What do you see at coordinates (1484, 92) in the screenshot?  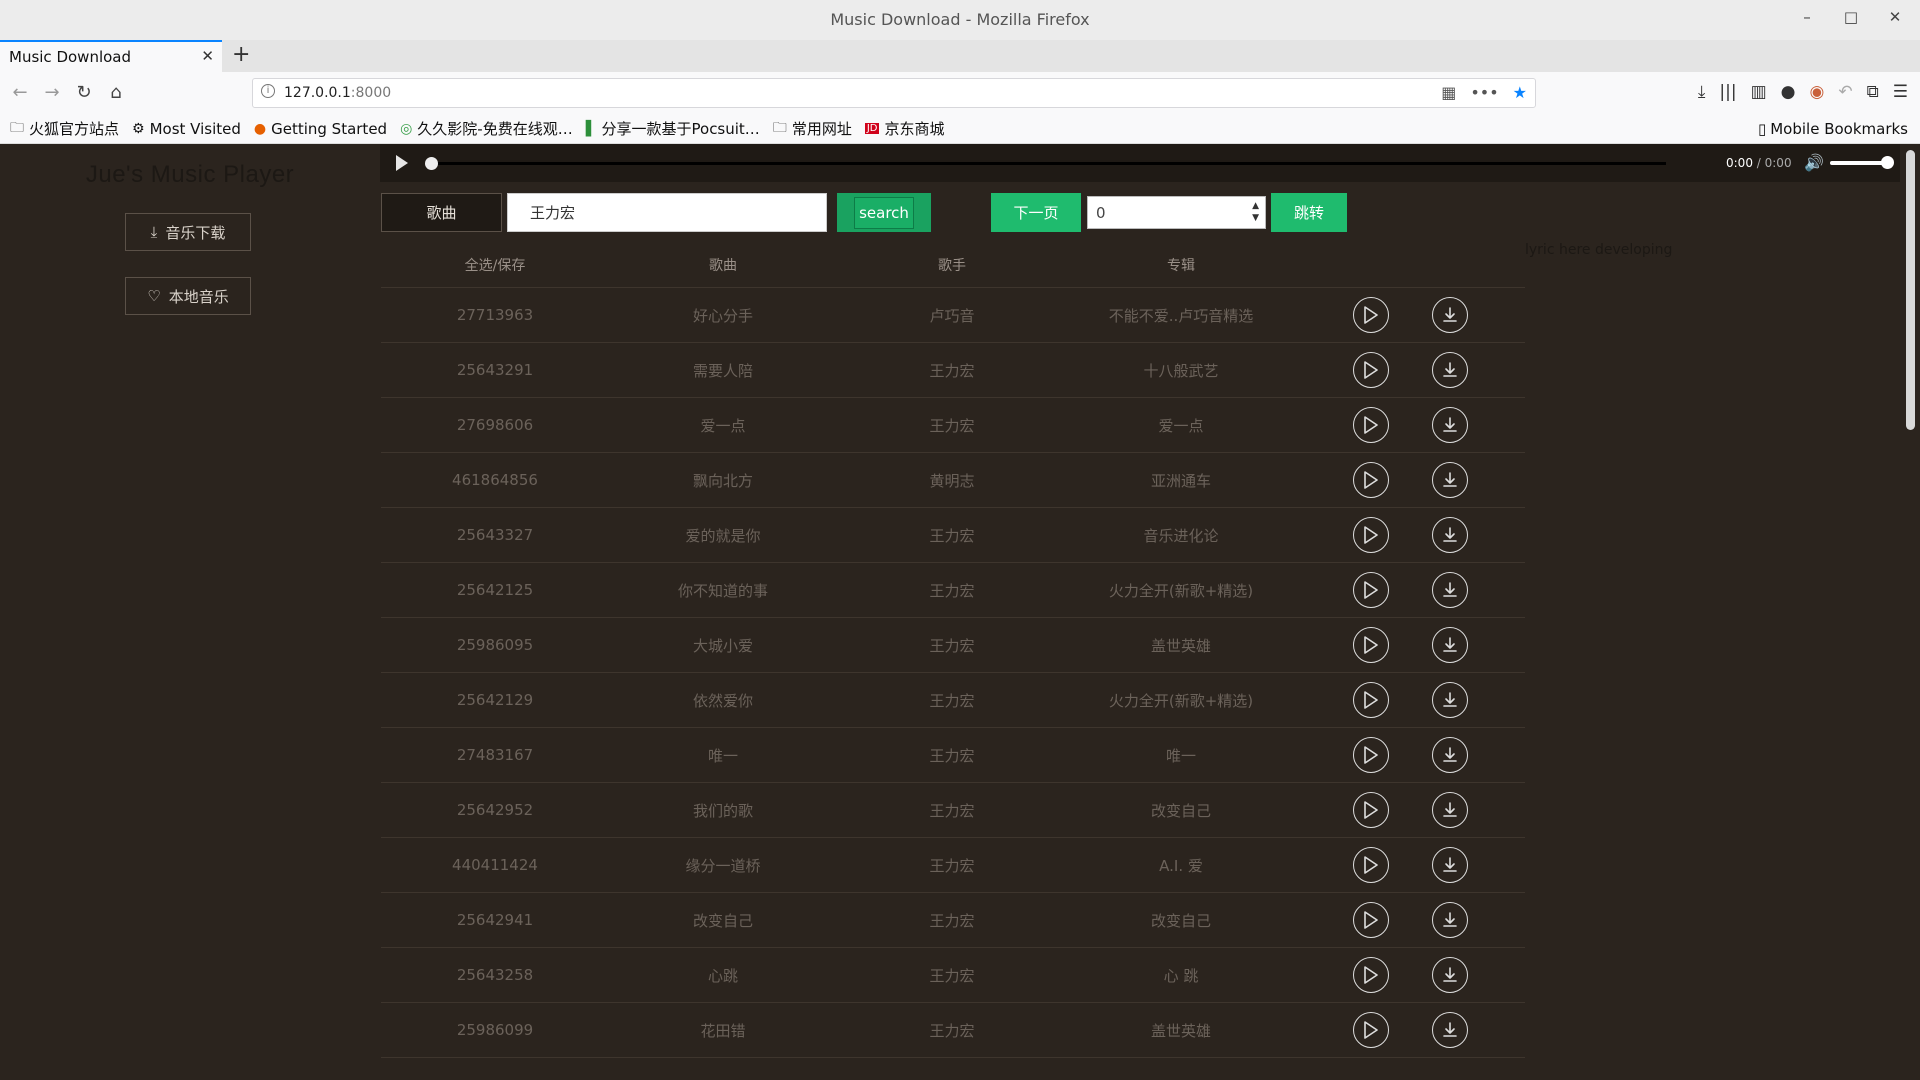 I see `page-actions-icon: •••` at bounding box center [1484, 92].